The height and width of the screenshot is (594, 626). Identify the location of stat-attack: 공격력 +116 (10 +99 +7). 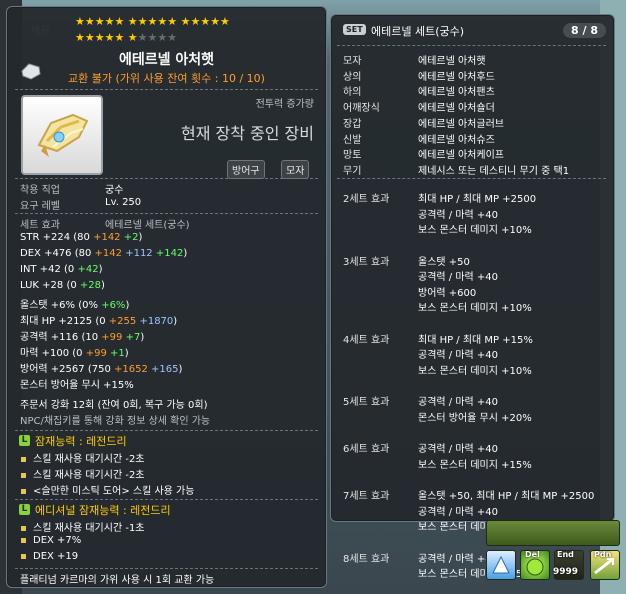
(82, 337).